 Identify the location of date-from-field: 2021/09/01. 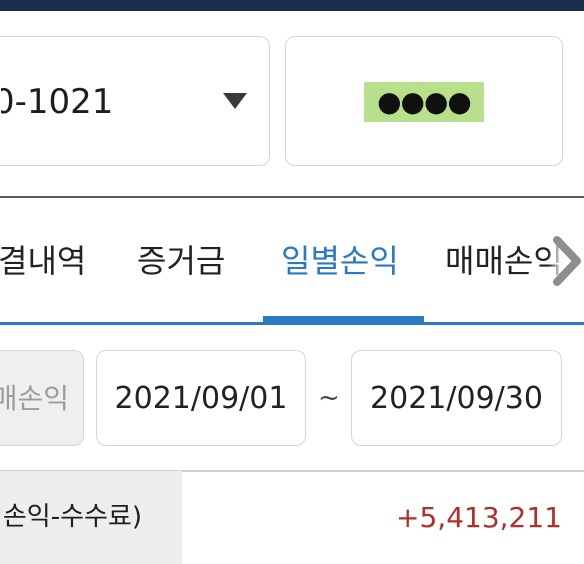
(201, 398).